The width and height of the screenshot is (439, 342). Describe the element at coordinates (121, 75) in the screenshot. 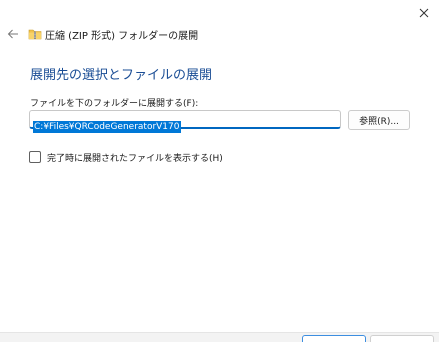

I see `page-heading: 展開先の選択とファイルの展開` at that location.